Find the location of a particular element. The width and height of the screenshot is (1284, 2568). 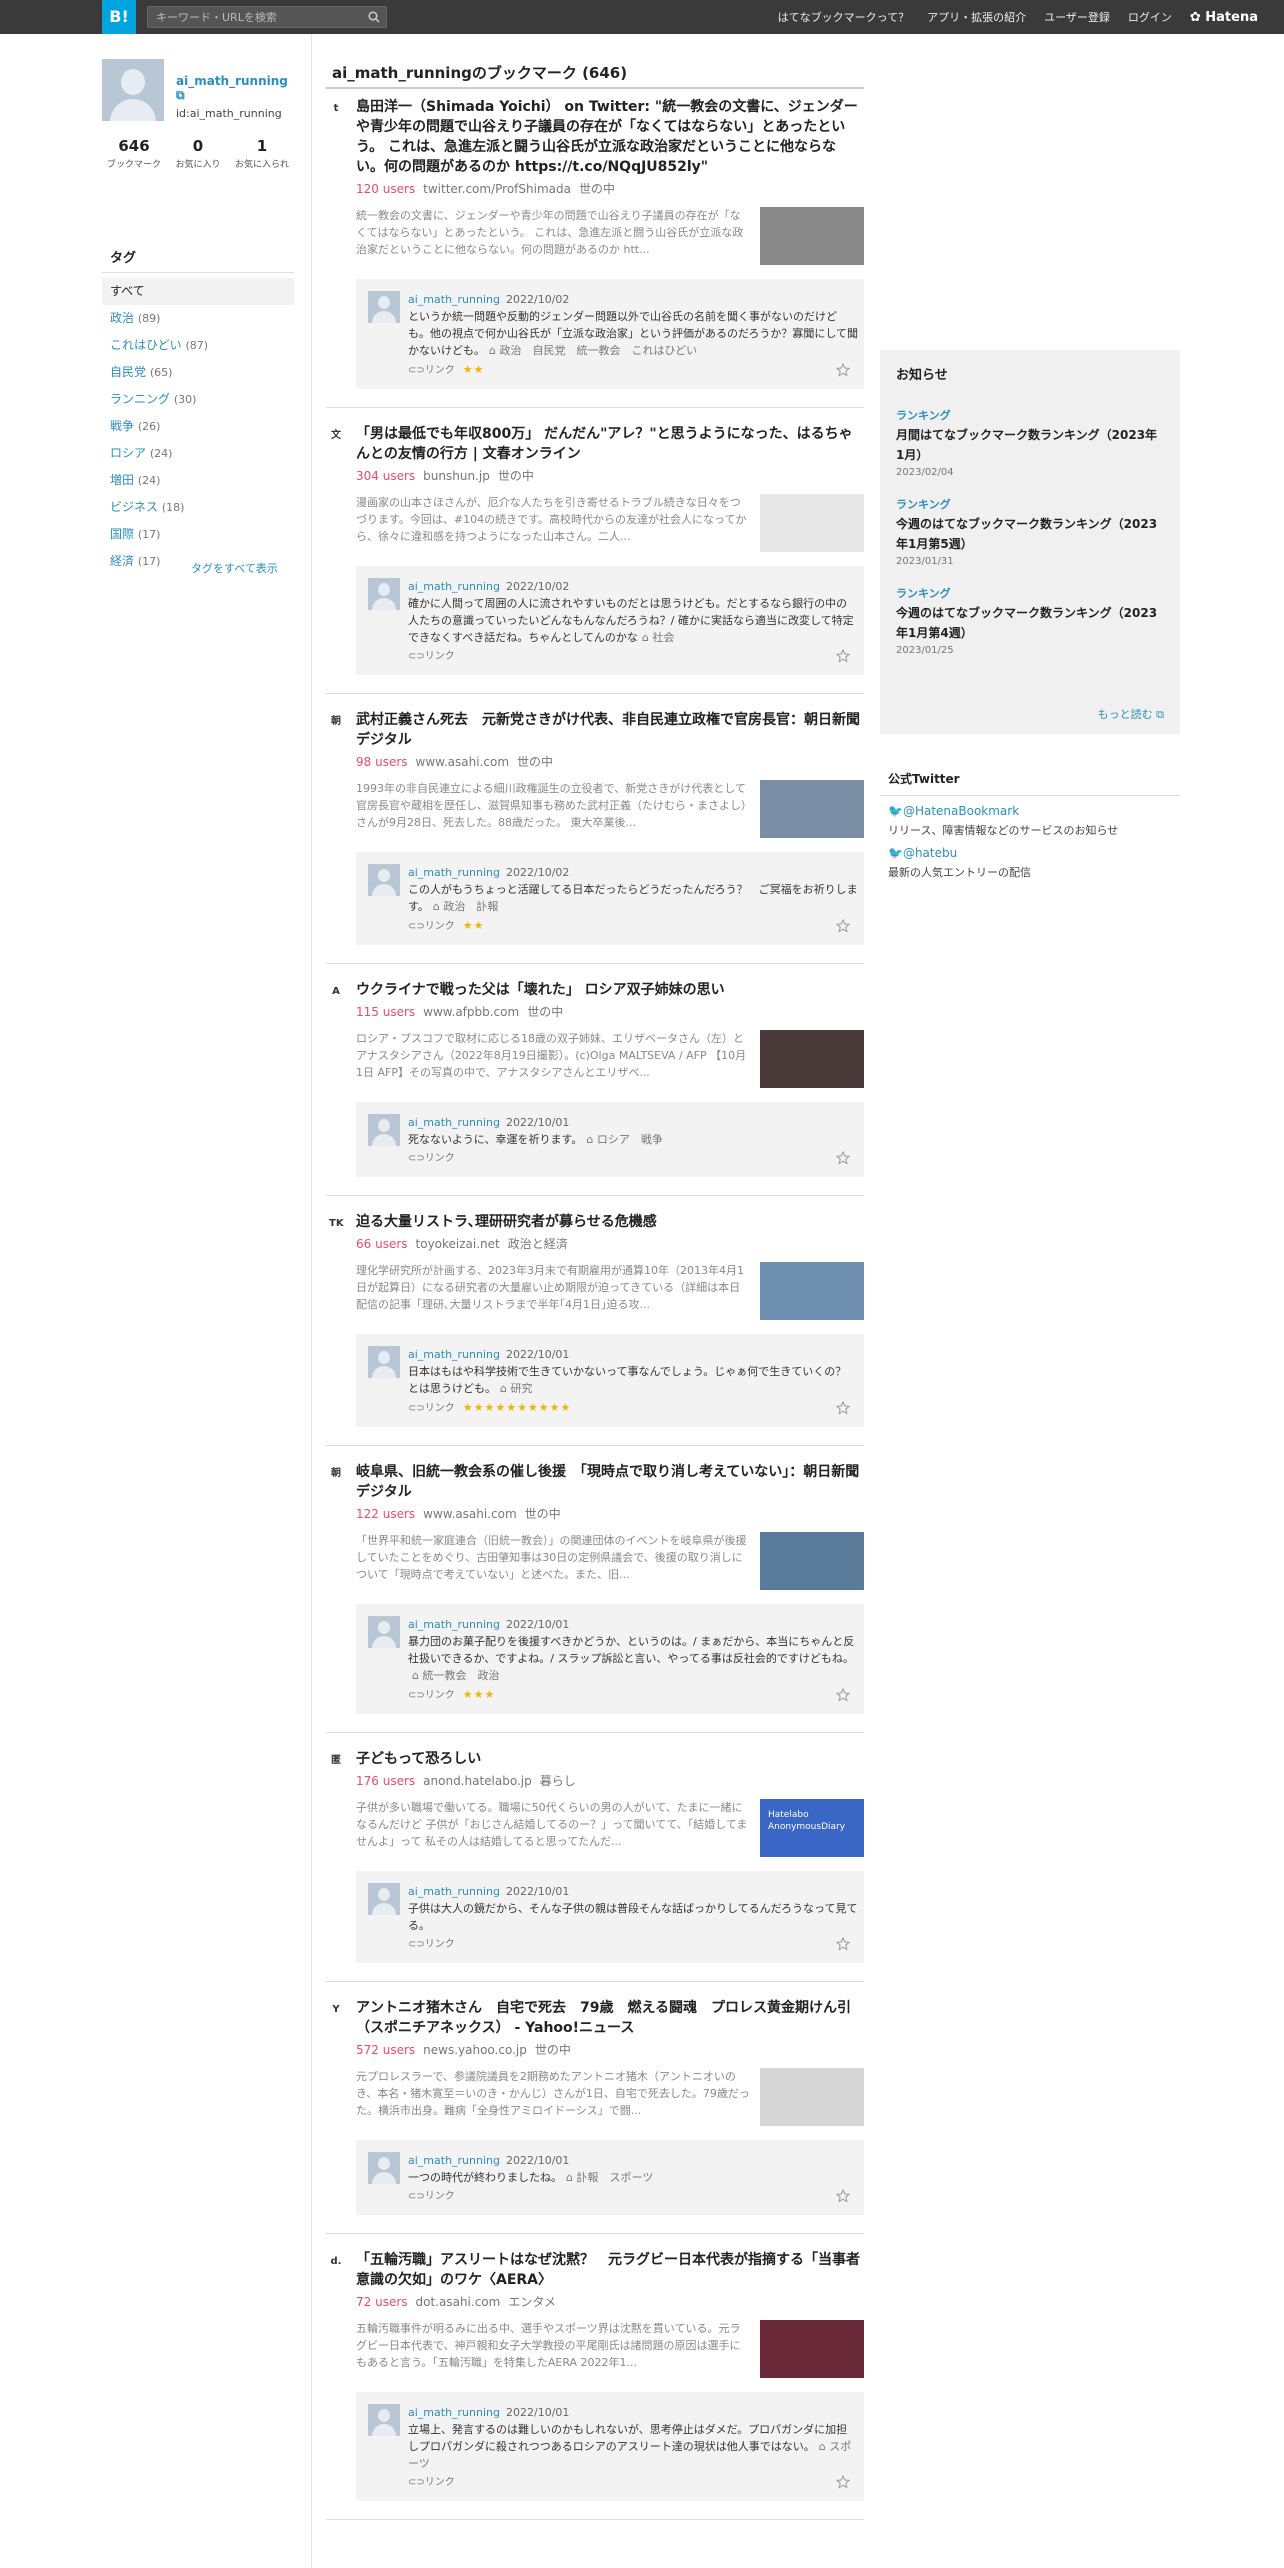

bookmark-tags: ⌂ ロシア 戦争 is located at coordinates (624, 1139).